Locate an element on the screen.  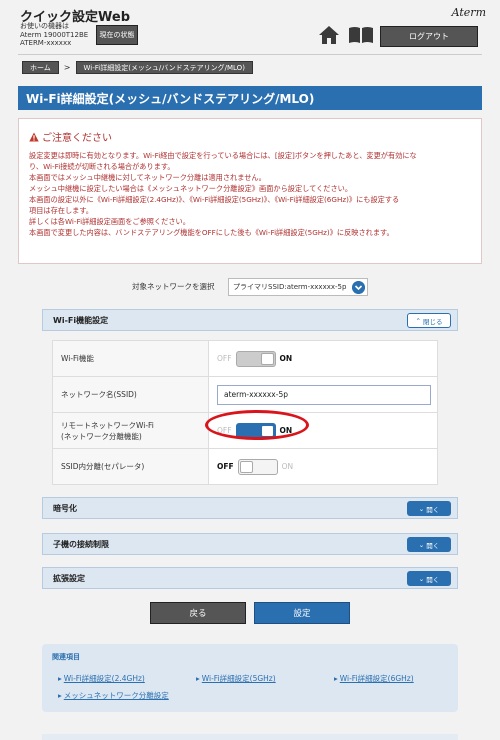
related-link-wifi-6ghz: ▸ Wi-Fi詳細設定(6GHz) is located at coordinates (374, 678).